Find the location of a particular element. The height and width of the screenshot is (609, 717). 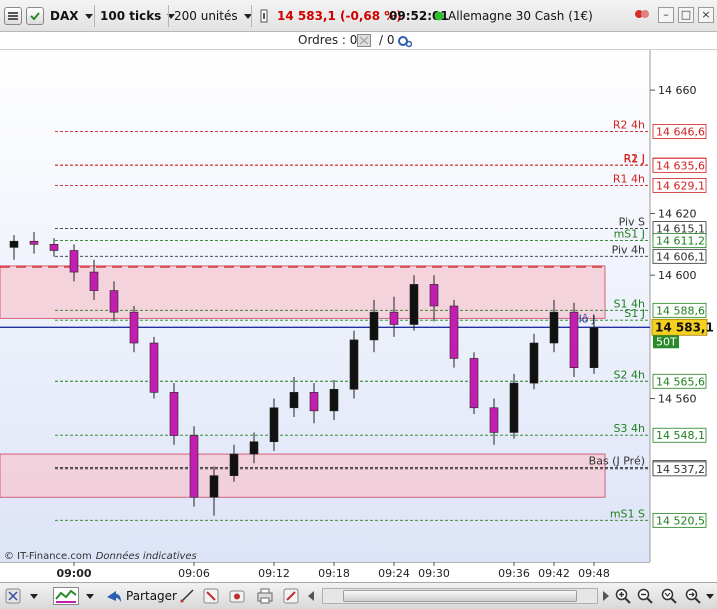

chart-type-chevron-icon is located at coordinates (90, 596).